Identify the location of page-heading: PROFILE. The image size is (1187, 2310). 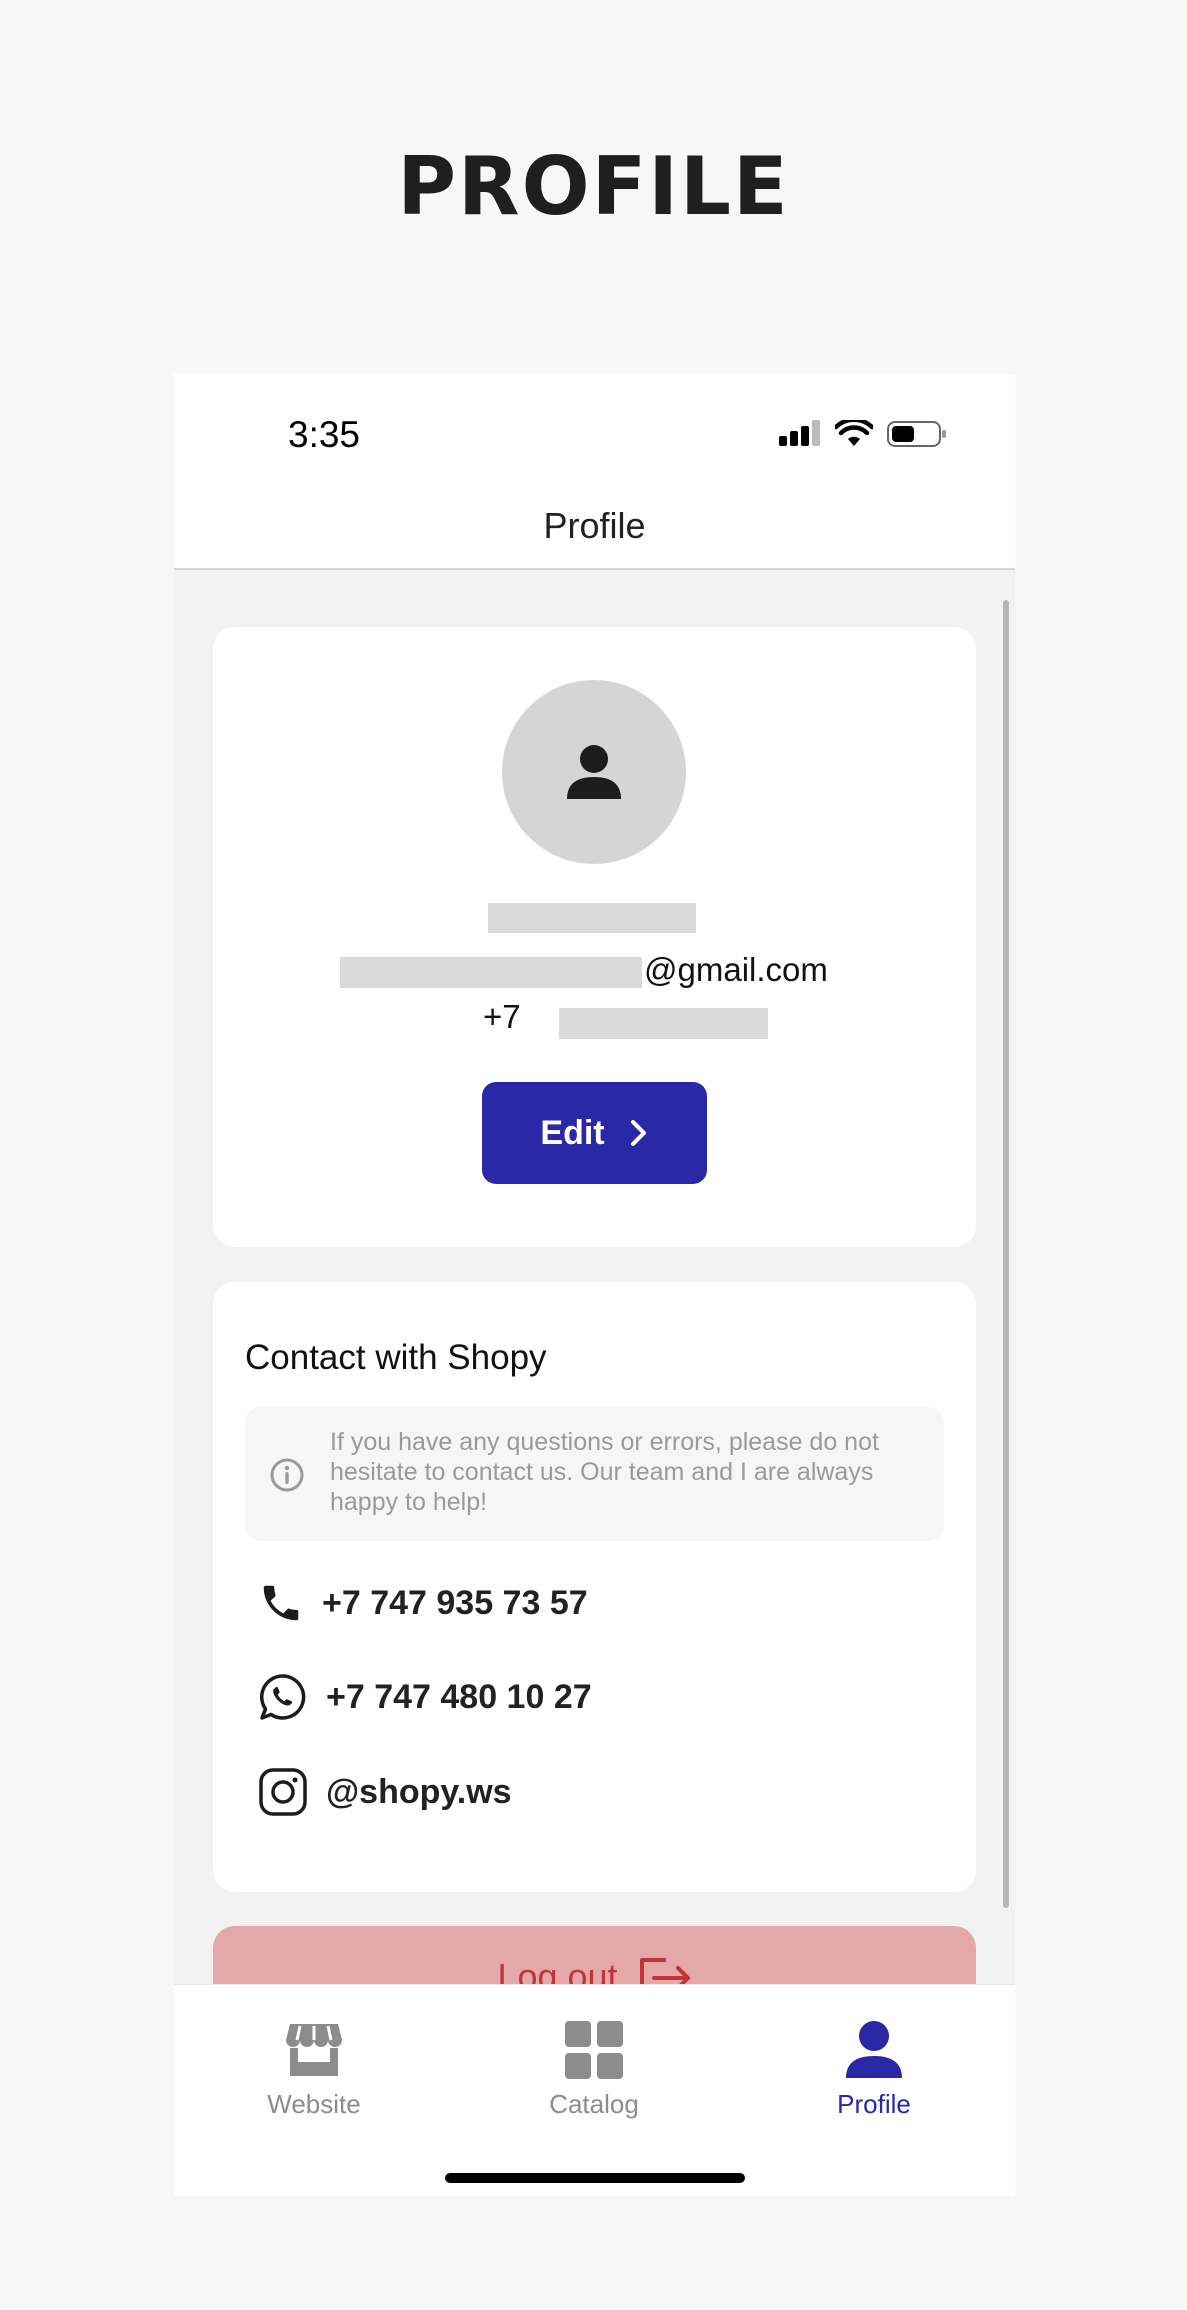
(593, 186).